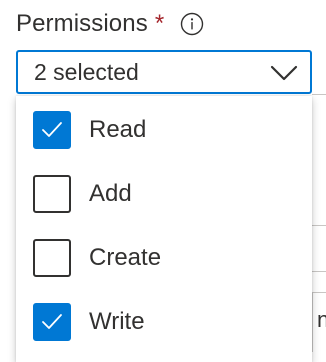  Describe the element at coordinates (118, 129) in the screenshot. I see `option-label: Read` at that location.